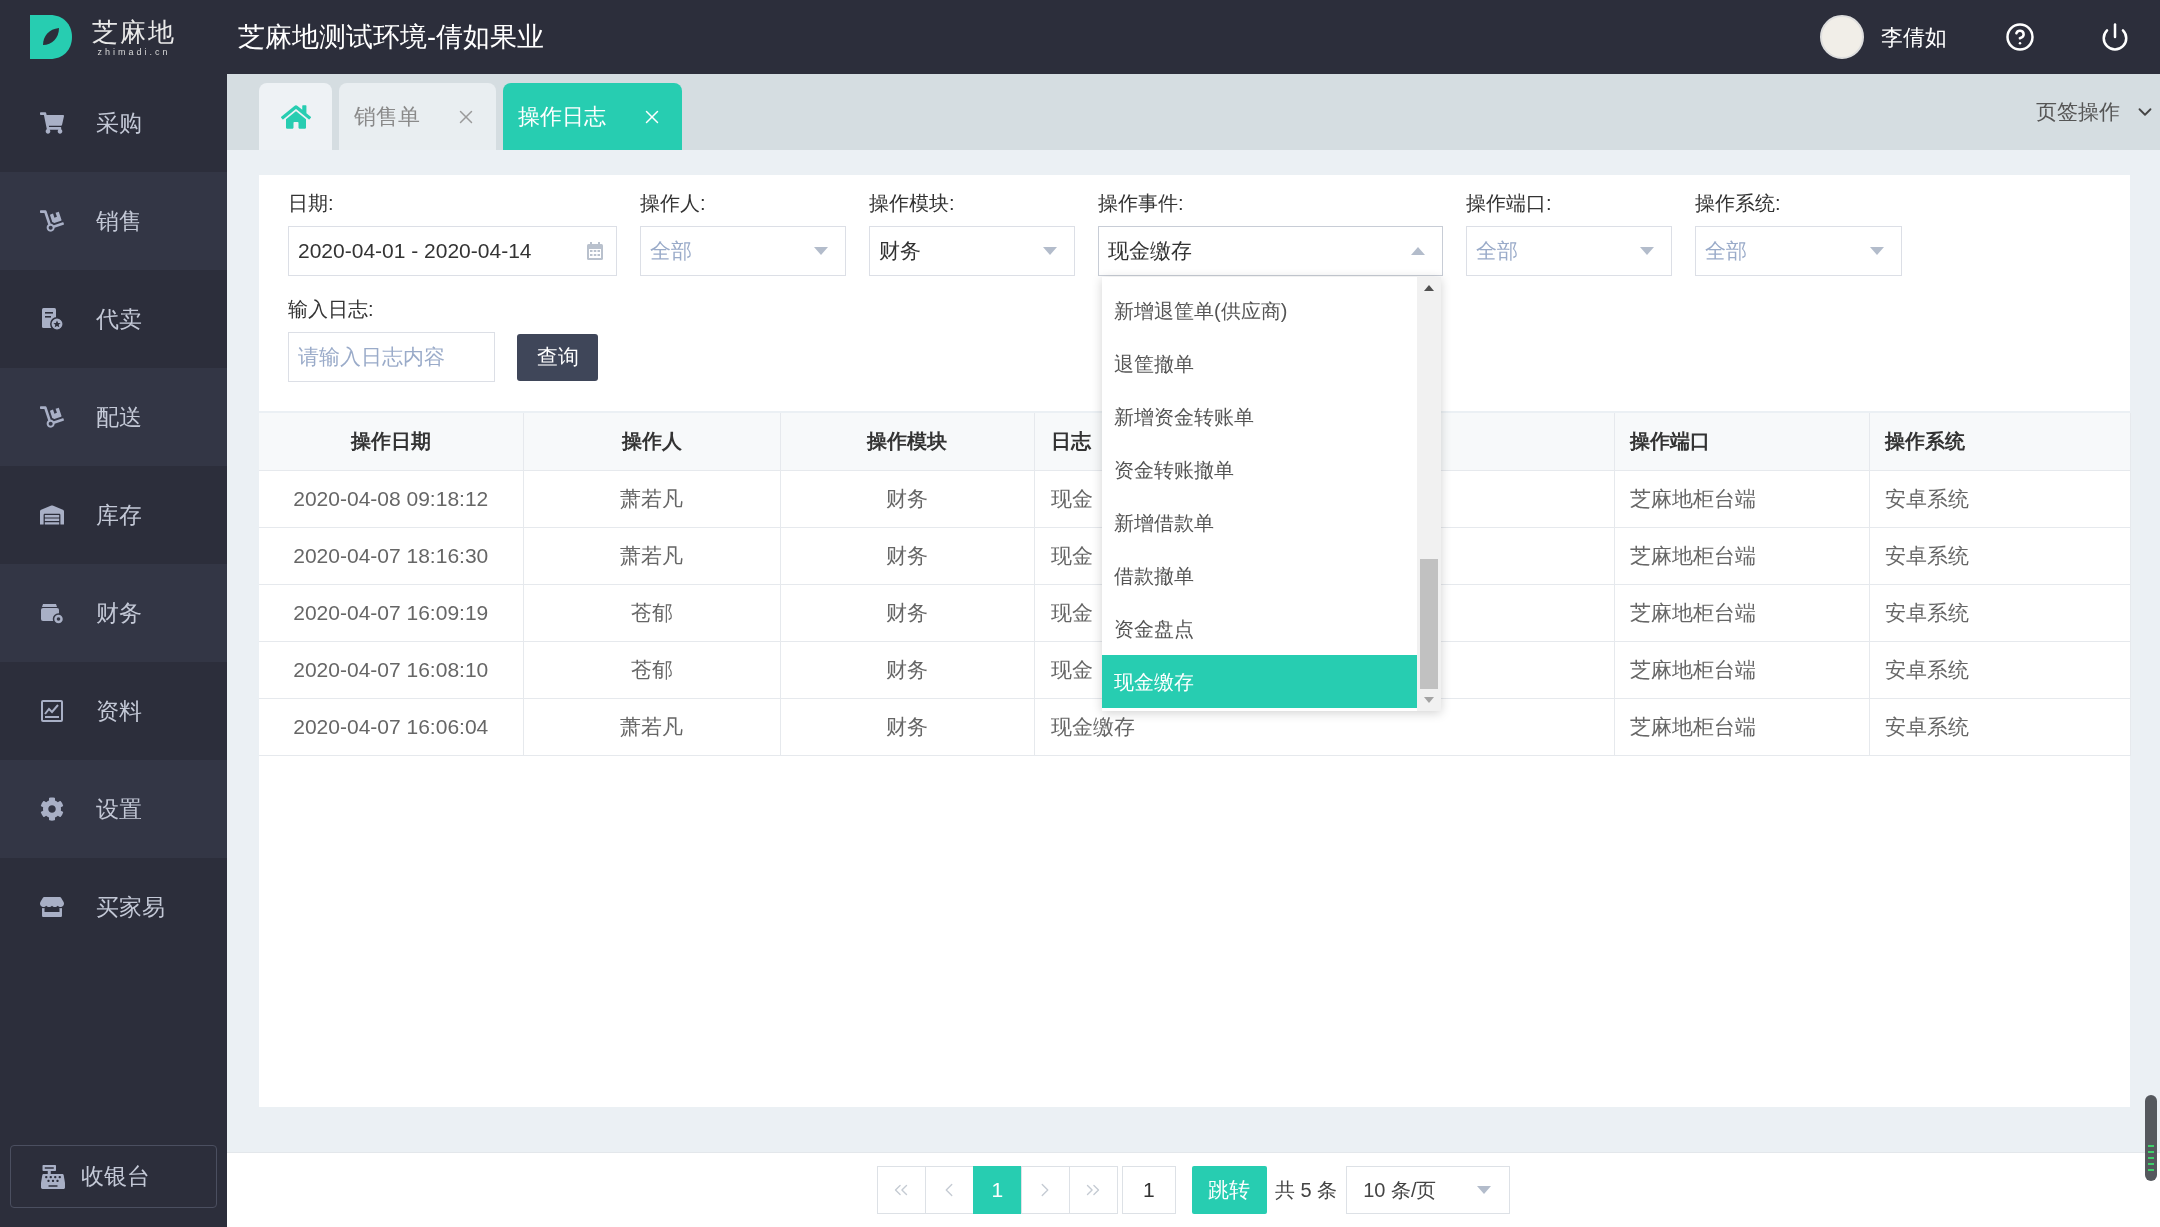 This screenshot has width=2160, height=1227. What do you see at coordinates (113, 417) in the screenshot?
I see `sidebar-item: 配送` at bounding box center [113, 417].